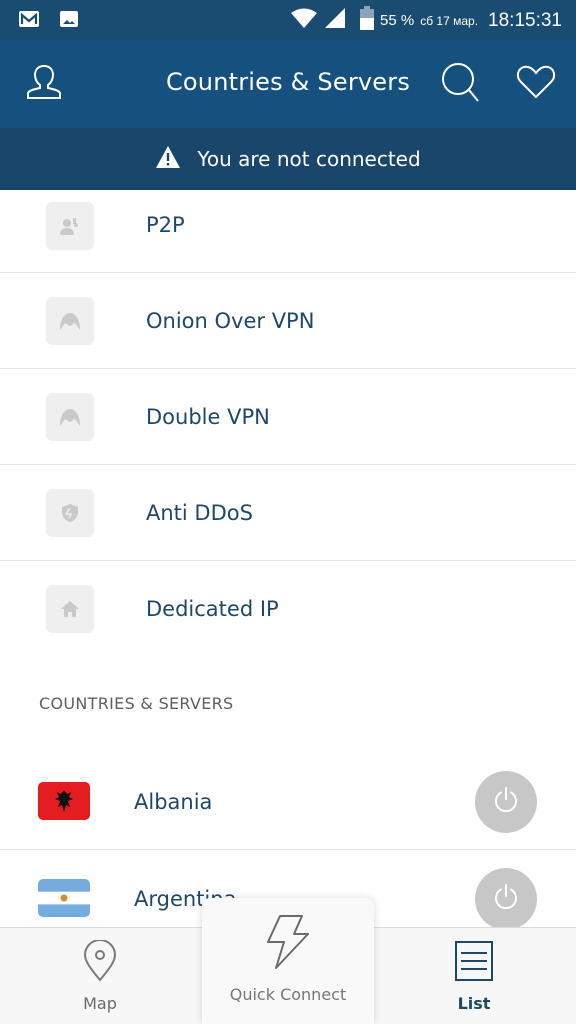 Image resolution: width=576 pixels, height=1024 pixels. Describe the element at coordinates (136, 703) in the screenshot. I see `section-header: COUNTRIES & SERVERS` at that location.